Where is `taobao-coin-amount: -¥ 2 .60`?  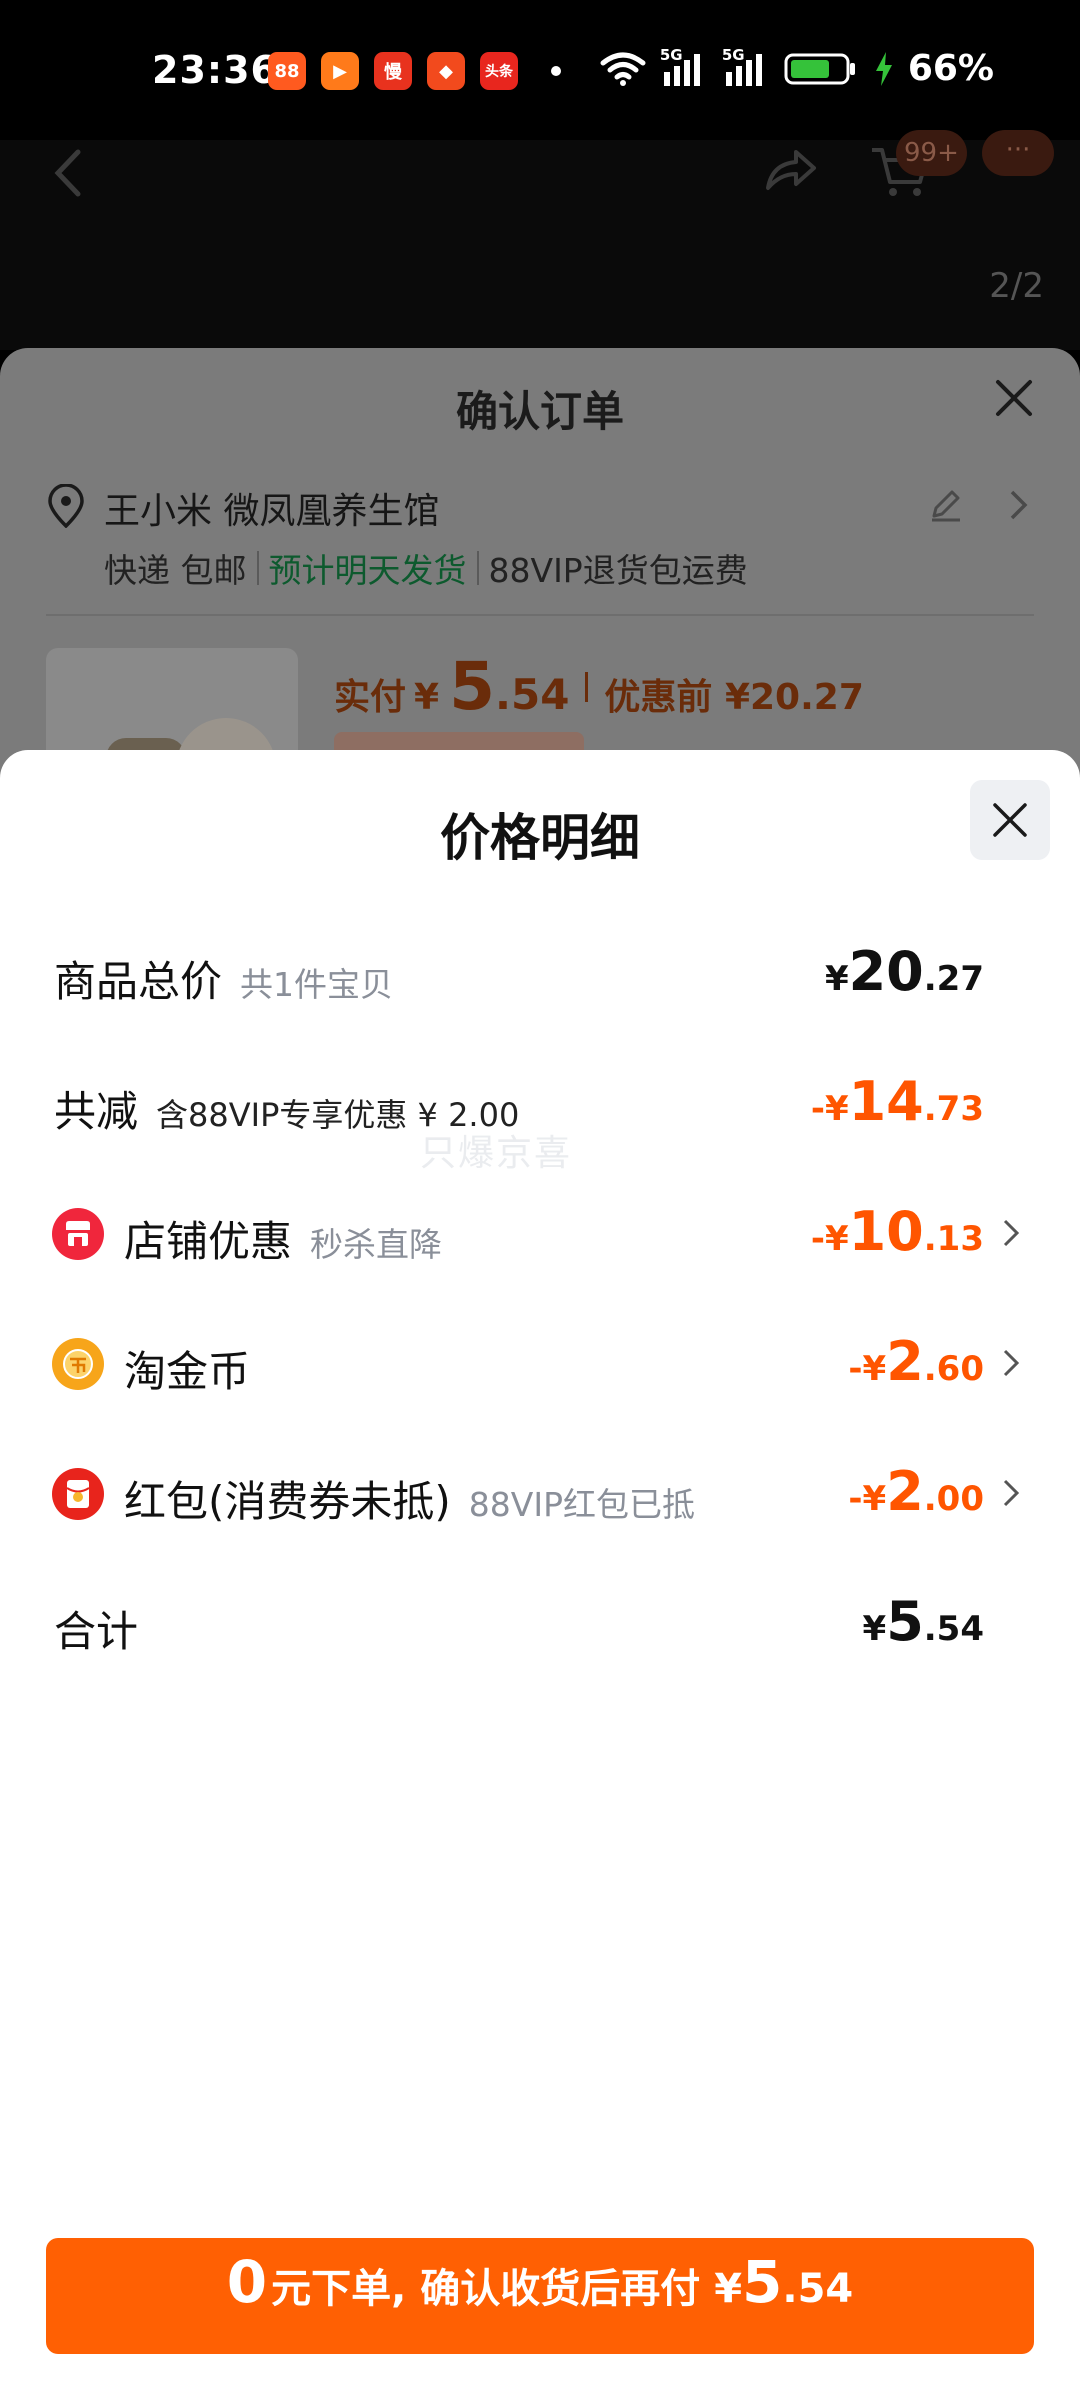
taobao-coin-amount: -¥ 2 .60 is located at coordinates (916, 1361).